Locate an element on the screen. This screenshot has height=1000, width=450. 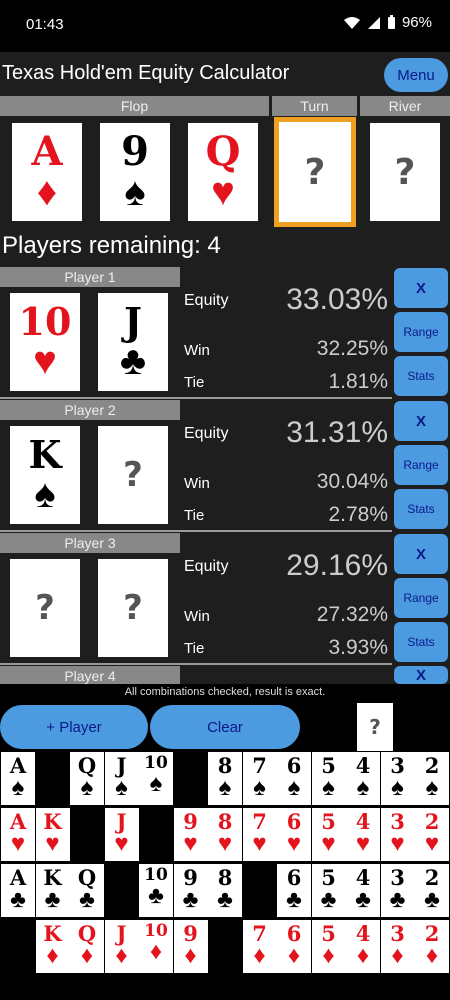
equity-label: Equity is located at coordinates (206, 300).